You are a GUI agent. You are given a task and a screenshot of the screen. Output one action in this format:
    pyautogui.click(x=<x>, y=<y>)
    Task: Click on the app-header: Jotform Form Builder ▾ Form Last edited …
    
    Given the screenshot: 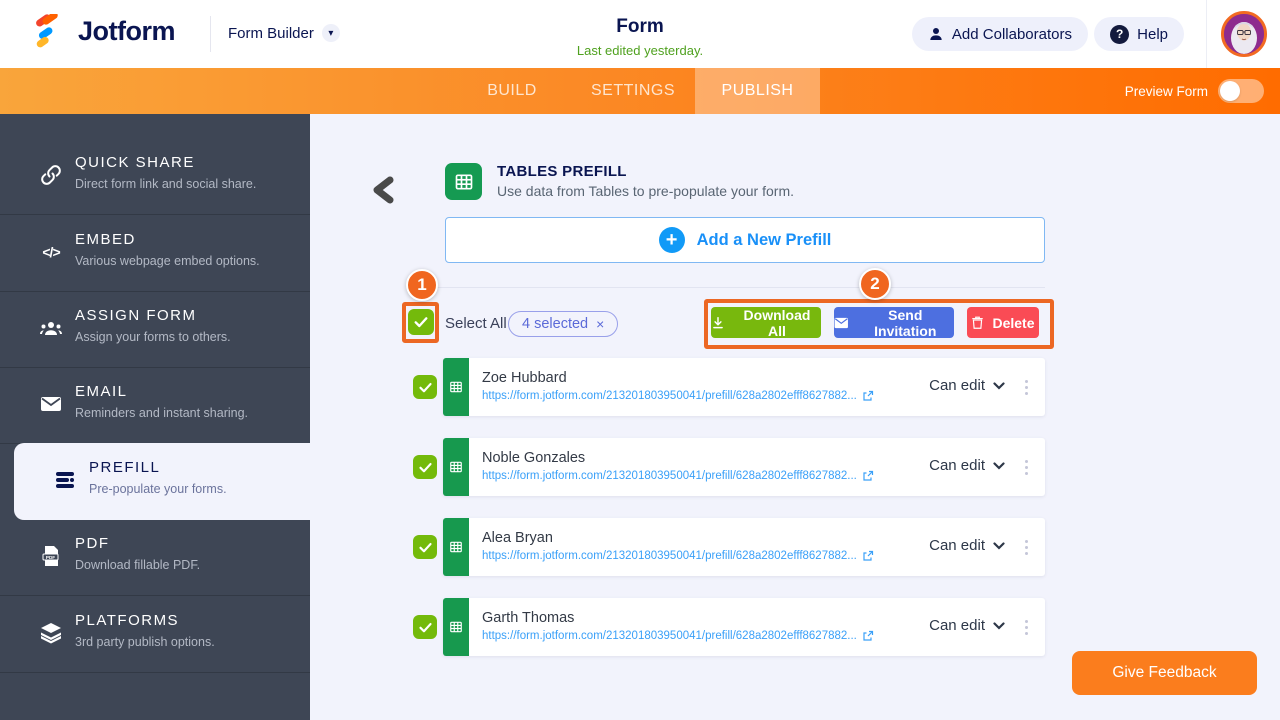 What is the action you would take?
    pyautogui.click(x=640, y=34)
    